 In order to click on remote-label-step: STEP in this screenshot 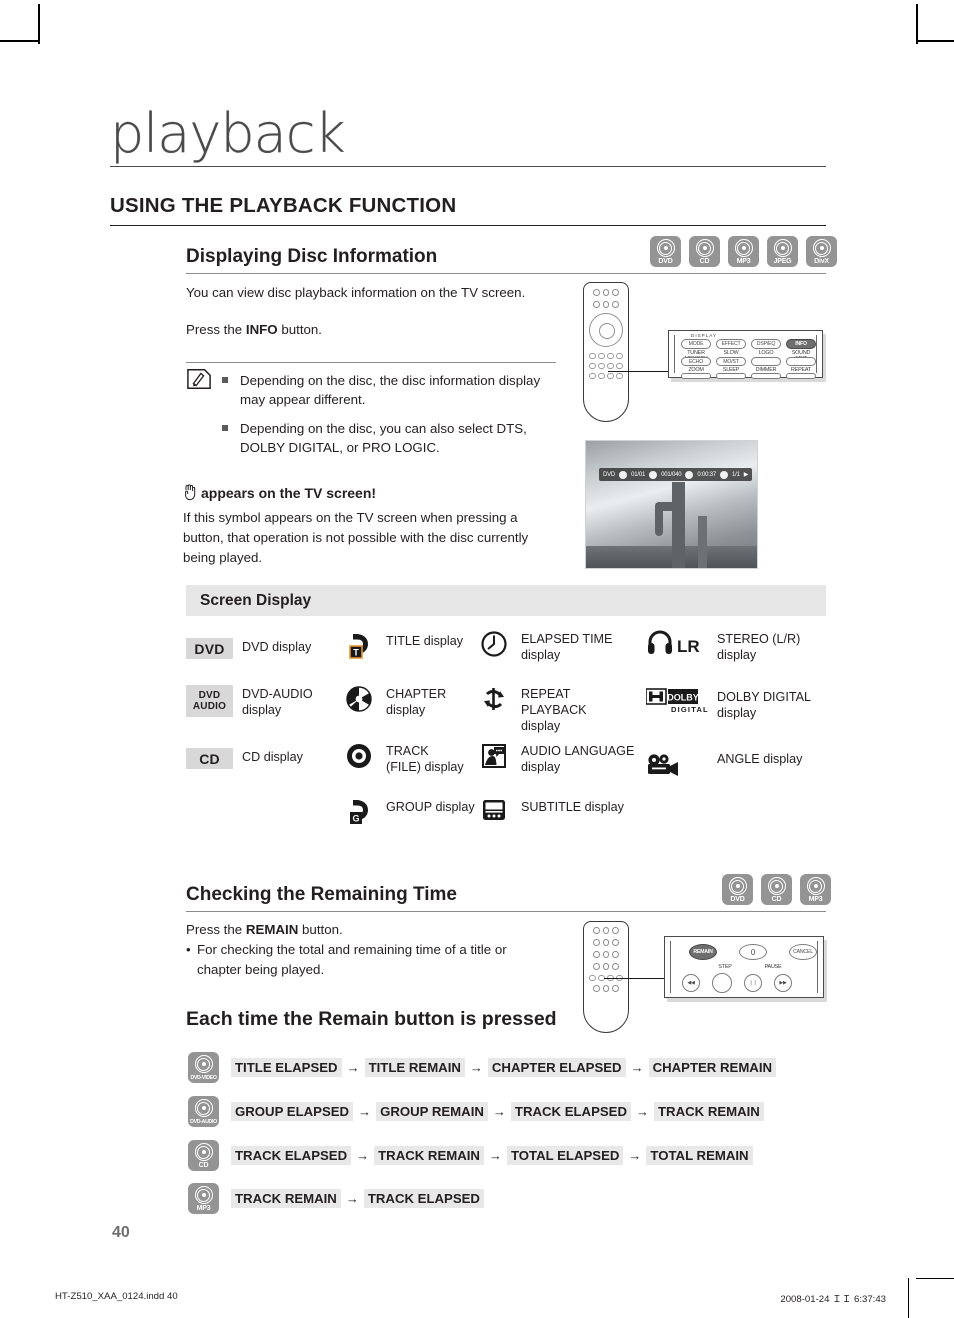, I will do `click(725, 967)`.